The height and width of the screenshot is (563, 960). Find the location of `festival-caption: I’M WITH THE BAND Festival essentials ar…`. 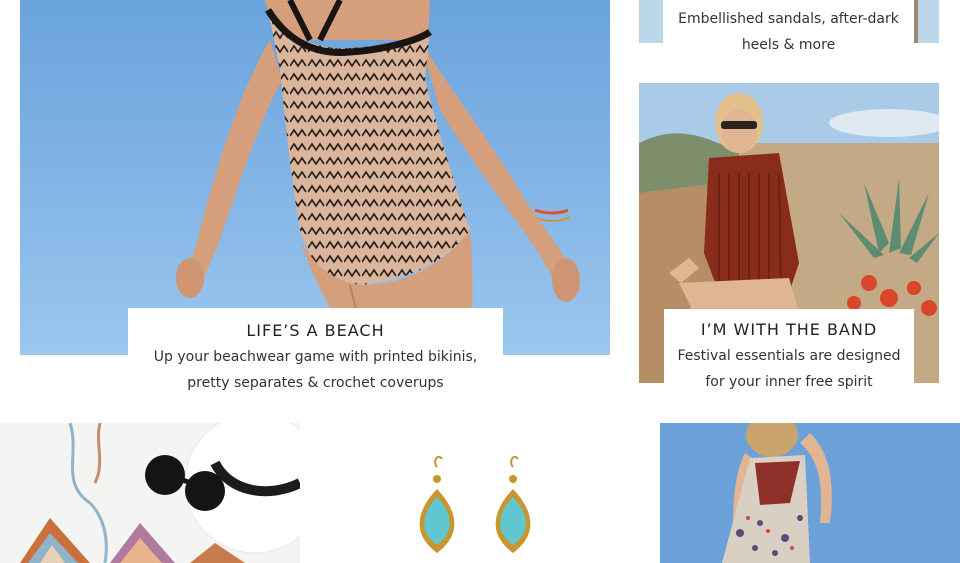

festival-caption: I’M WITH THE BAND Festival essentials ar… is located at coordinates (789, 355).